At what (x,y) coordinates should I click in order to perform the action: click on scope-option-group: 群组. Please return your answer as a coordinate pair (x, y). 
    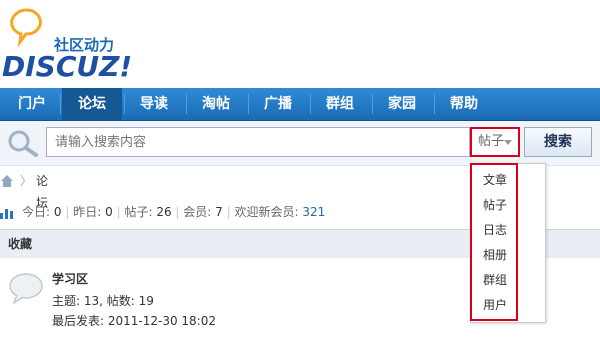
    Looking at the image, I should click on (495, 280).